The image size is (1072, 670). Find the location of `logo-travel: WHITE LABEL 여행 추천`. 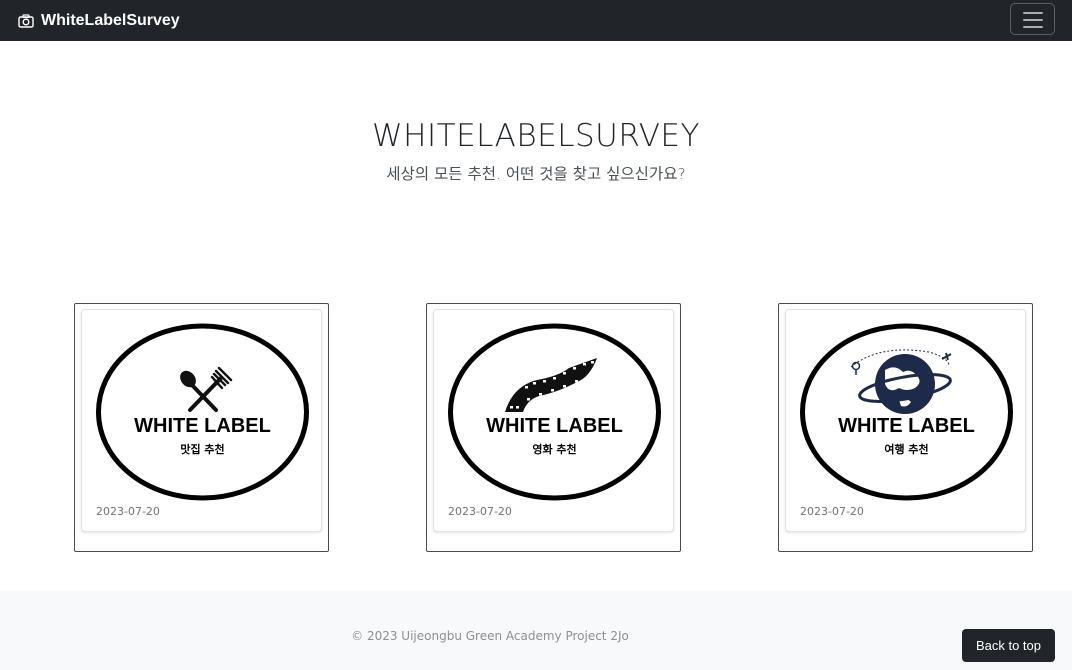

logo-travel: WHITE LABEL 여행 추천 is located at coordinates (906, 412).